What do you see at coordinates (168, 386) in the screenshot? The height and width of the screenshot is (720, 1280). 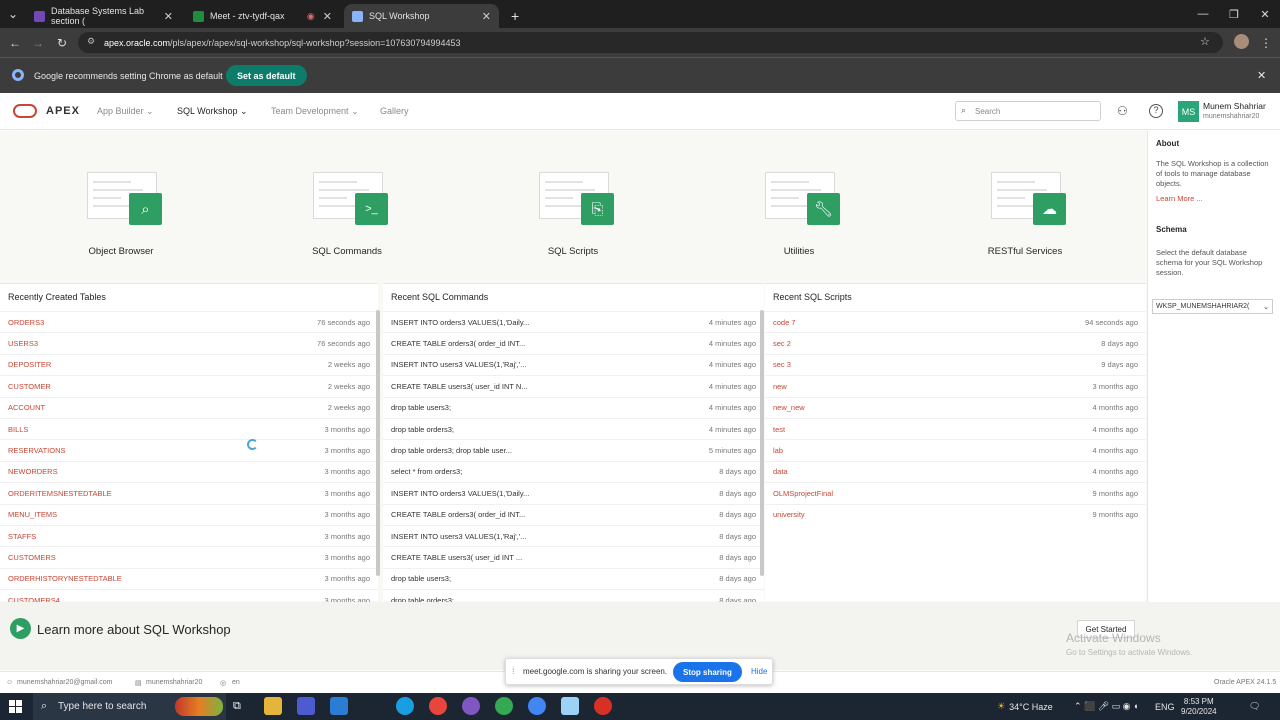 I see `row-name: CUSTOMER` at bounding box center [168, 386].